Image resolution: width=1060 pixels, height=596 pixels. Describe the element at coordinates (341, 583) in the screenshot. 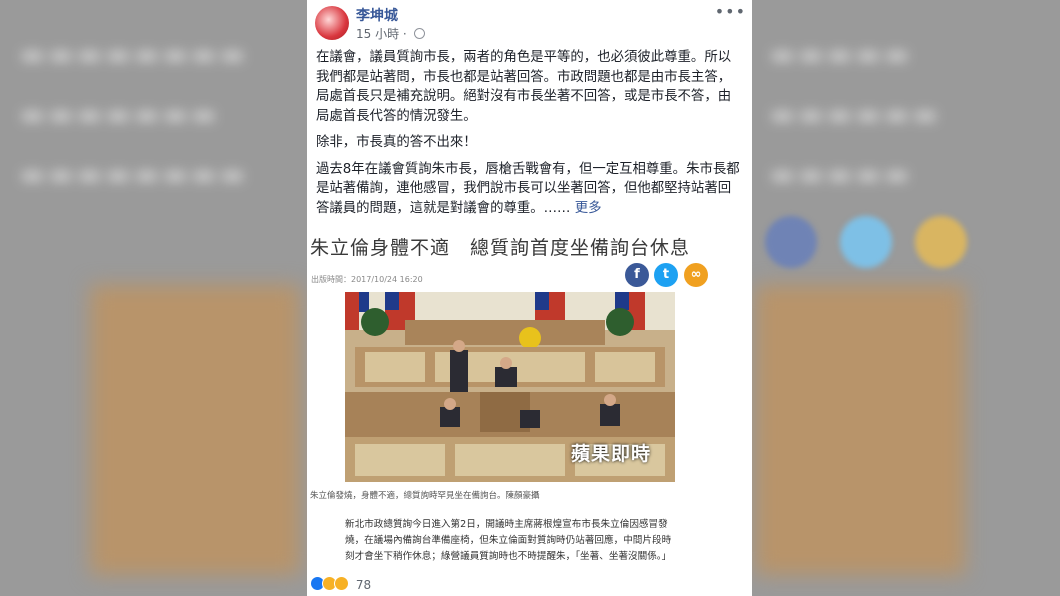

I see `wow-icon` at that location.